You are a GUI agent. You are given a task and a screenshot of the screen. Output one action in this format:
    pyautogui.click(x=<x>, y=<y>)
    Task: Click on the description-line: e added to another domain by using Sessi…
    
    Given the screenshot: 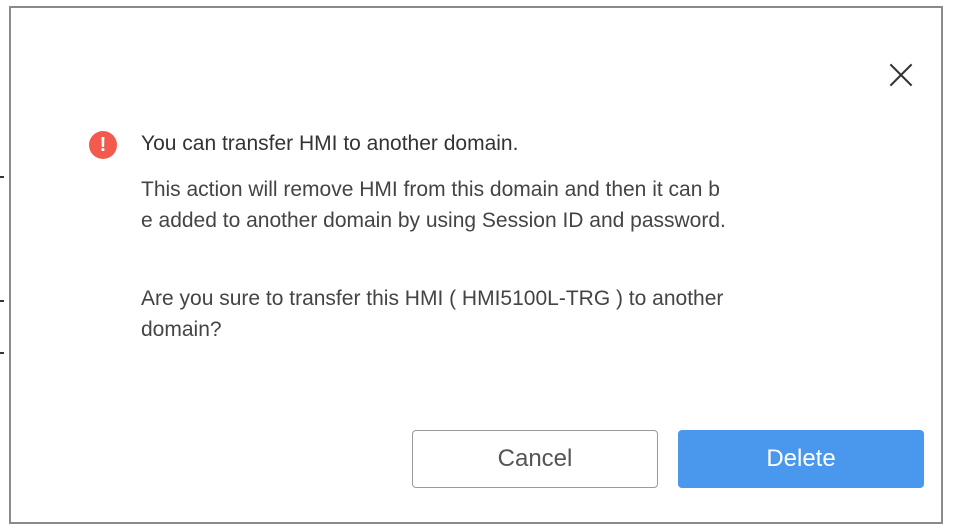 What is the action you would take?
    pyautogui.click(x=433, y=220)
    